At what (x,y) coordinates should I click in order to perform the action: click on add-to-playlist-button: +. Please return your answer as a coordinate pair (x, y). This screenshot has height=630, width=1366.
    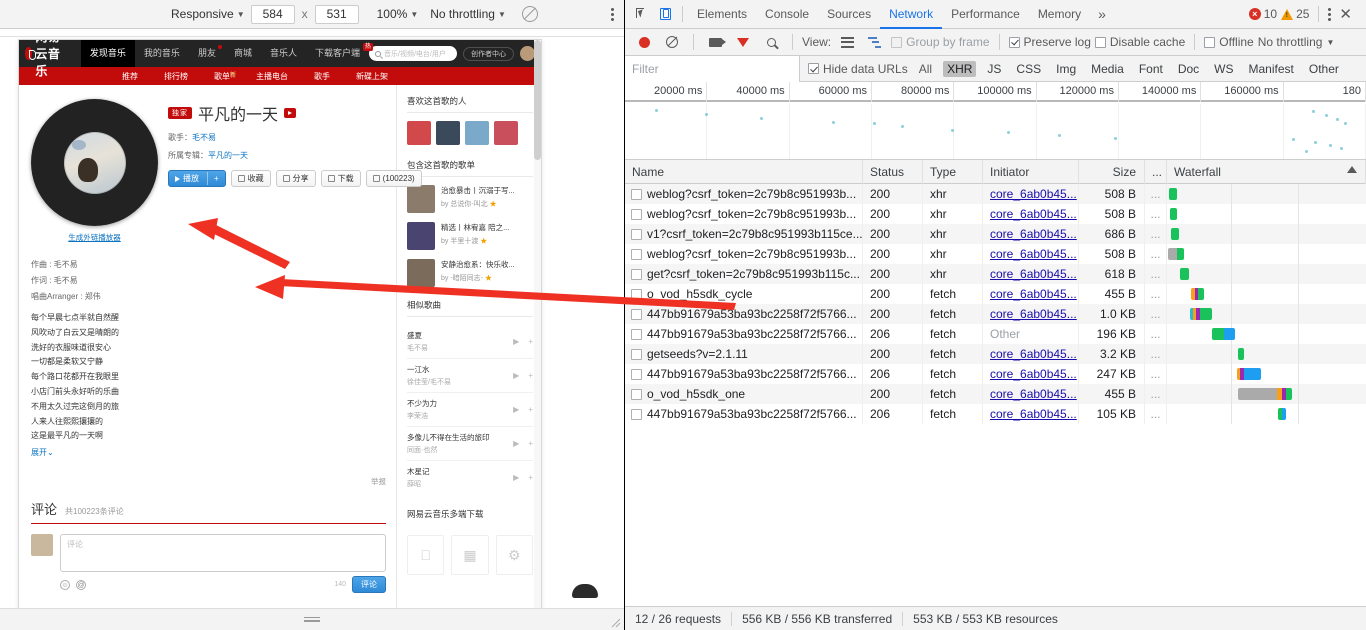
    Looking at the image, I should click on (216, 178).